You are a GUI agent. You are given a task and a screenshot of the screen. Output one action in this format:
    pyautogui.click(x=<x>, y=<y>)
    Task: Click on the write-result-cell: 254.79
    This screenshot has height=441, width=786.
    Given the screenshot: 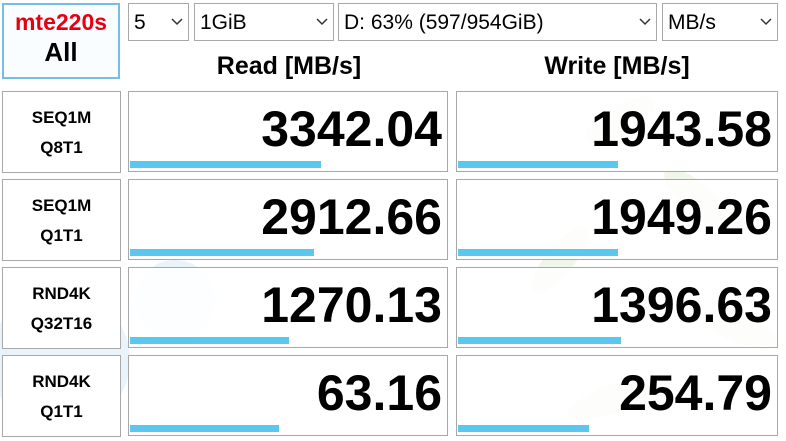 What is the action you would take?
    pyautogui.click(x=617, y=395)
    